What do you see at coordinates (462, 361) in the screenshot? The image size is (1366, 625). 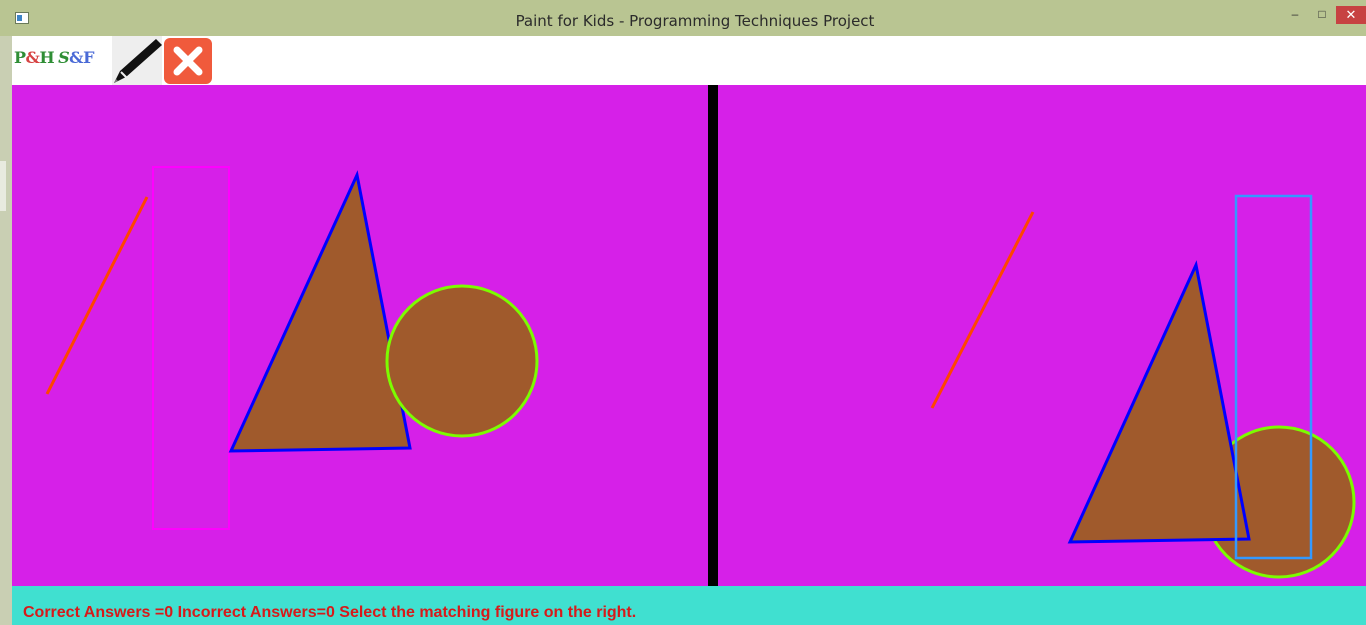 I see `left-circle-figure` at bounding box center [462, 361].